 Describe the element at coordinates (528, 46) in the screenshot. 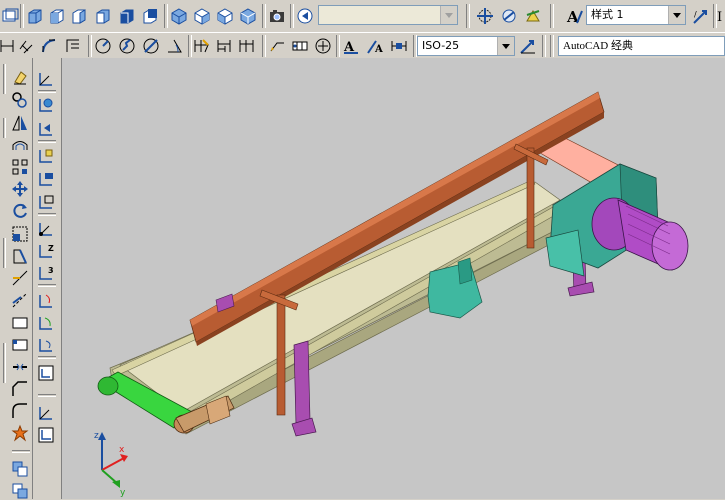

I see `dim-style-manager-icon` at that location.